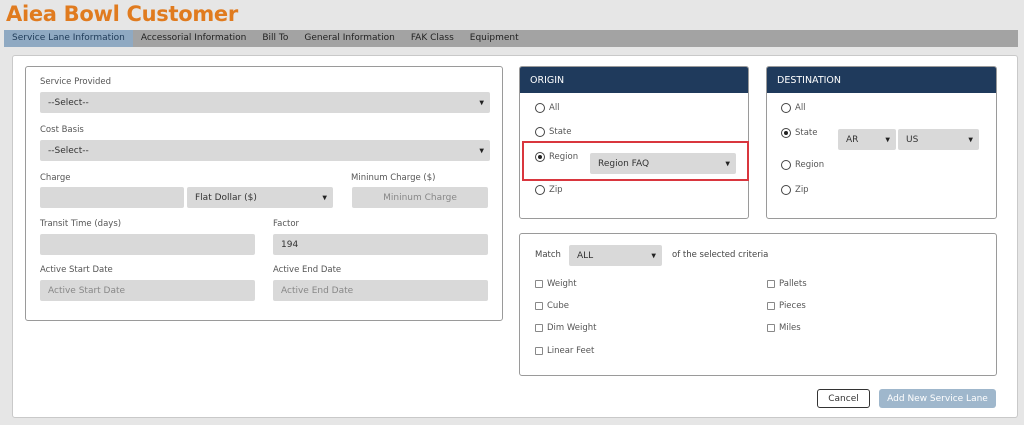  I want to click on origin-option-state: State, so click(553, 132).